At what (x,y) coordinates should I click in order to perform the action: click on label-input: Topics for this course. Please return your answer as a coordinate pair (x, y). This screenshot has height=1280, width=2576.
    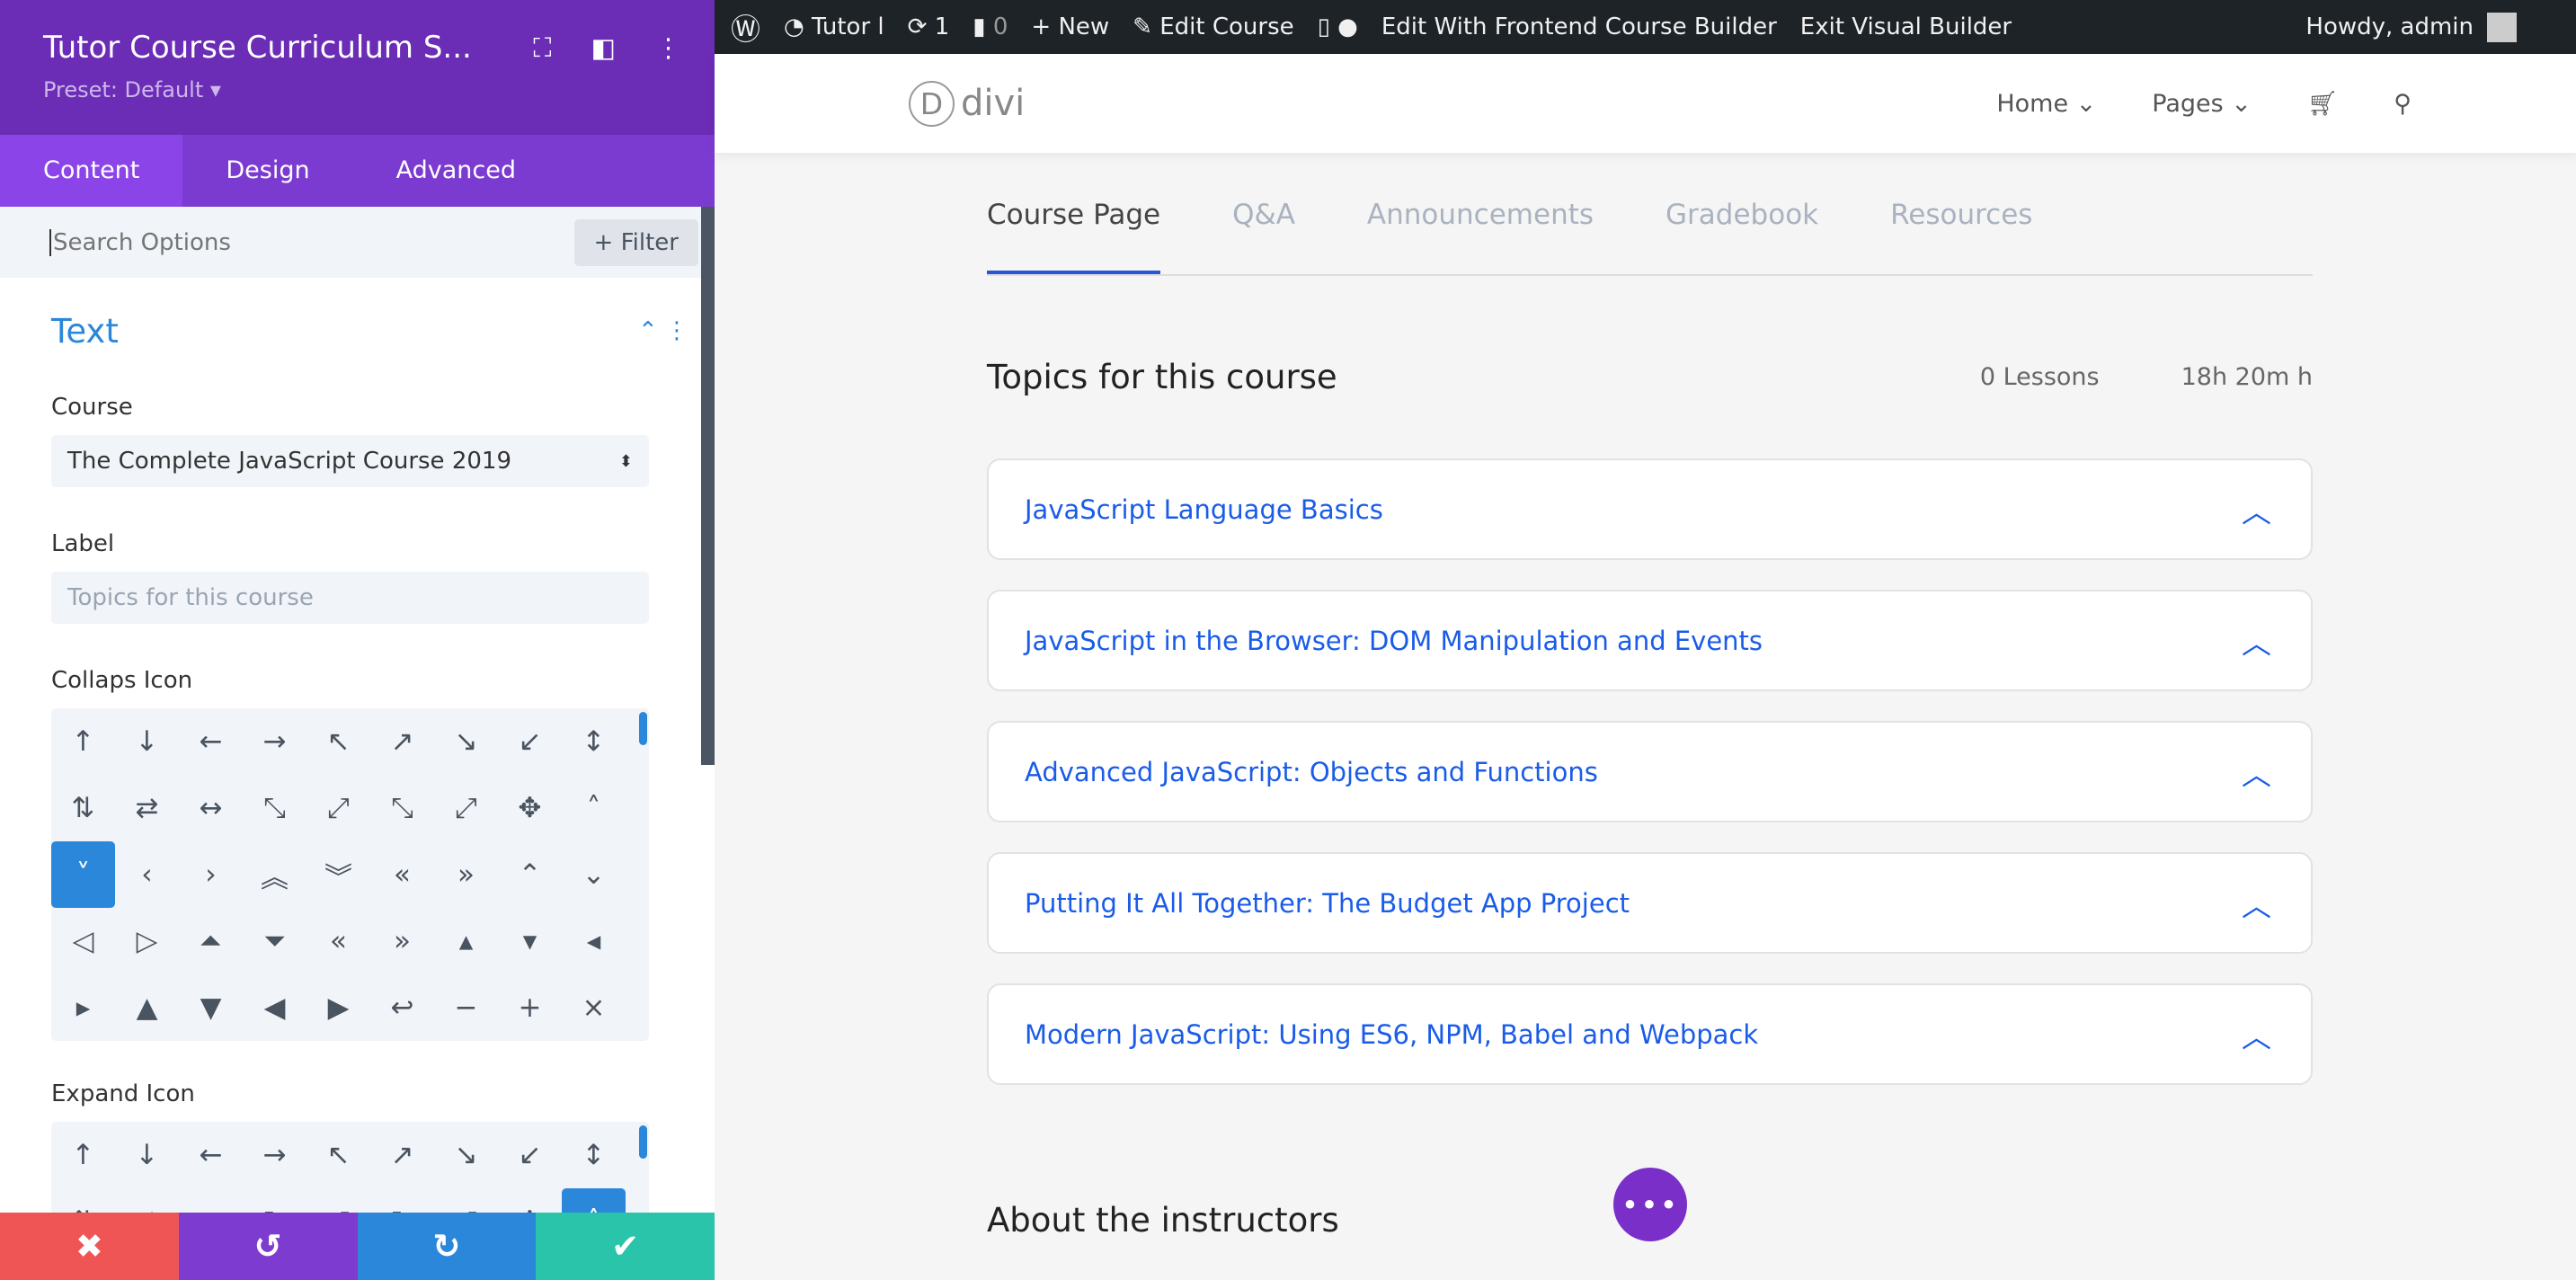
    Looking at the image, I should click on (350, 598).